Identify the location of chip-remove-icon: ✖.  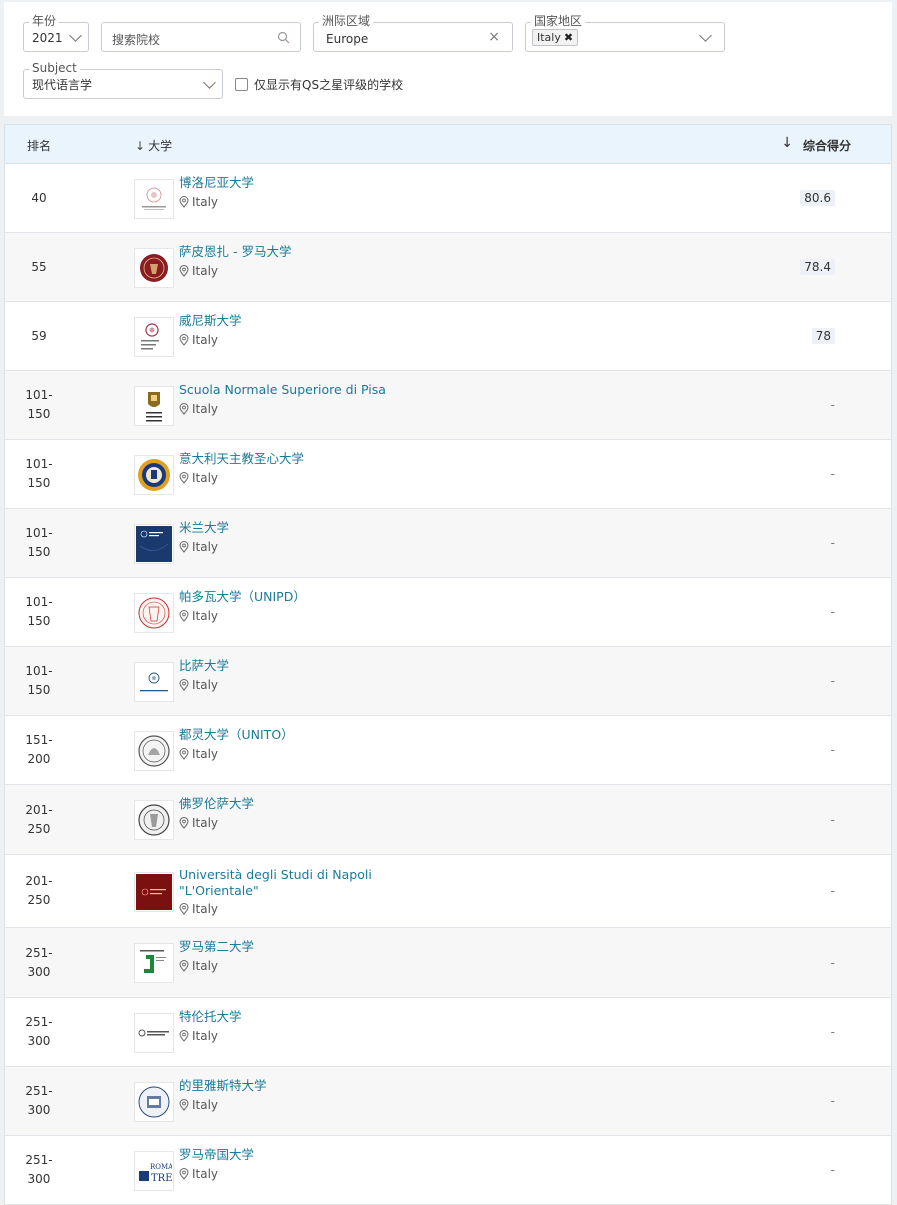
(568, 37).